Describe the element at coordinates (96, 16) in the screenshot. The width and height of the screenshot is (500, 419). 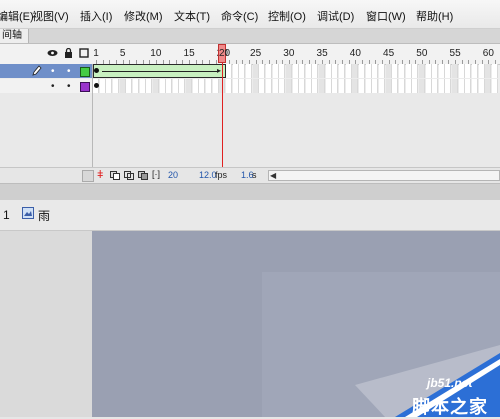
I see `menu-insert: 插入(I)` at that location.